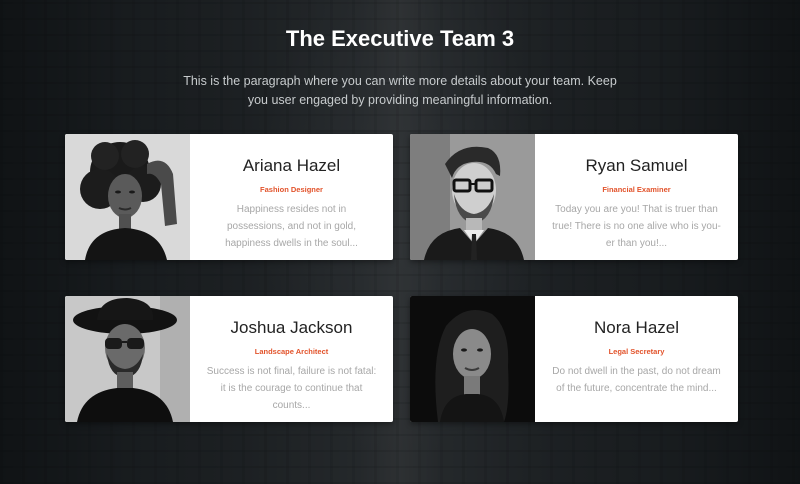 The height and width of the screenshot is (484, 800). What do you see at coordinates (400, 38) in the screenshot?
I see `section-title: The Executive Team 3` at bounding box center [400, 38].